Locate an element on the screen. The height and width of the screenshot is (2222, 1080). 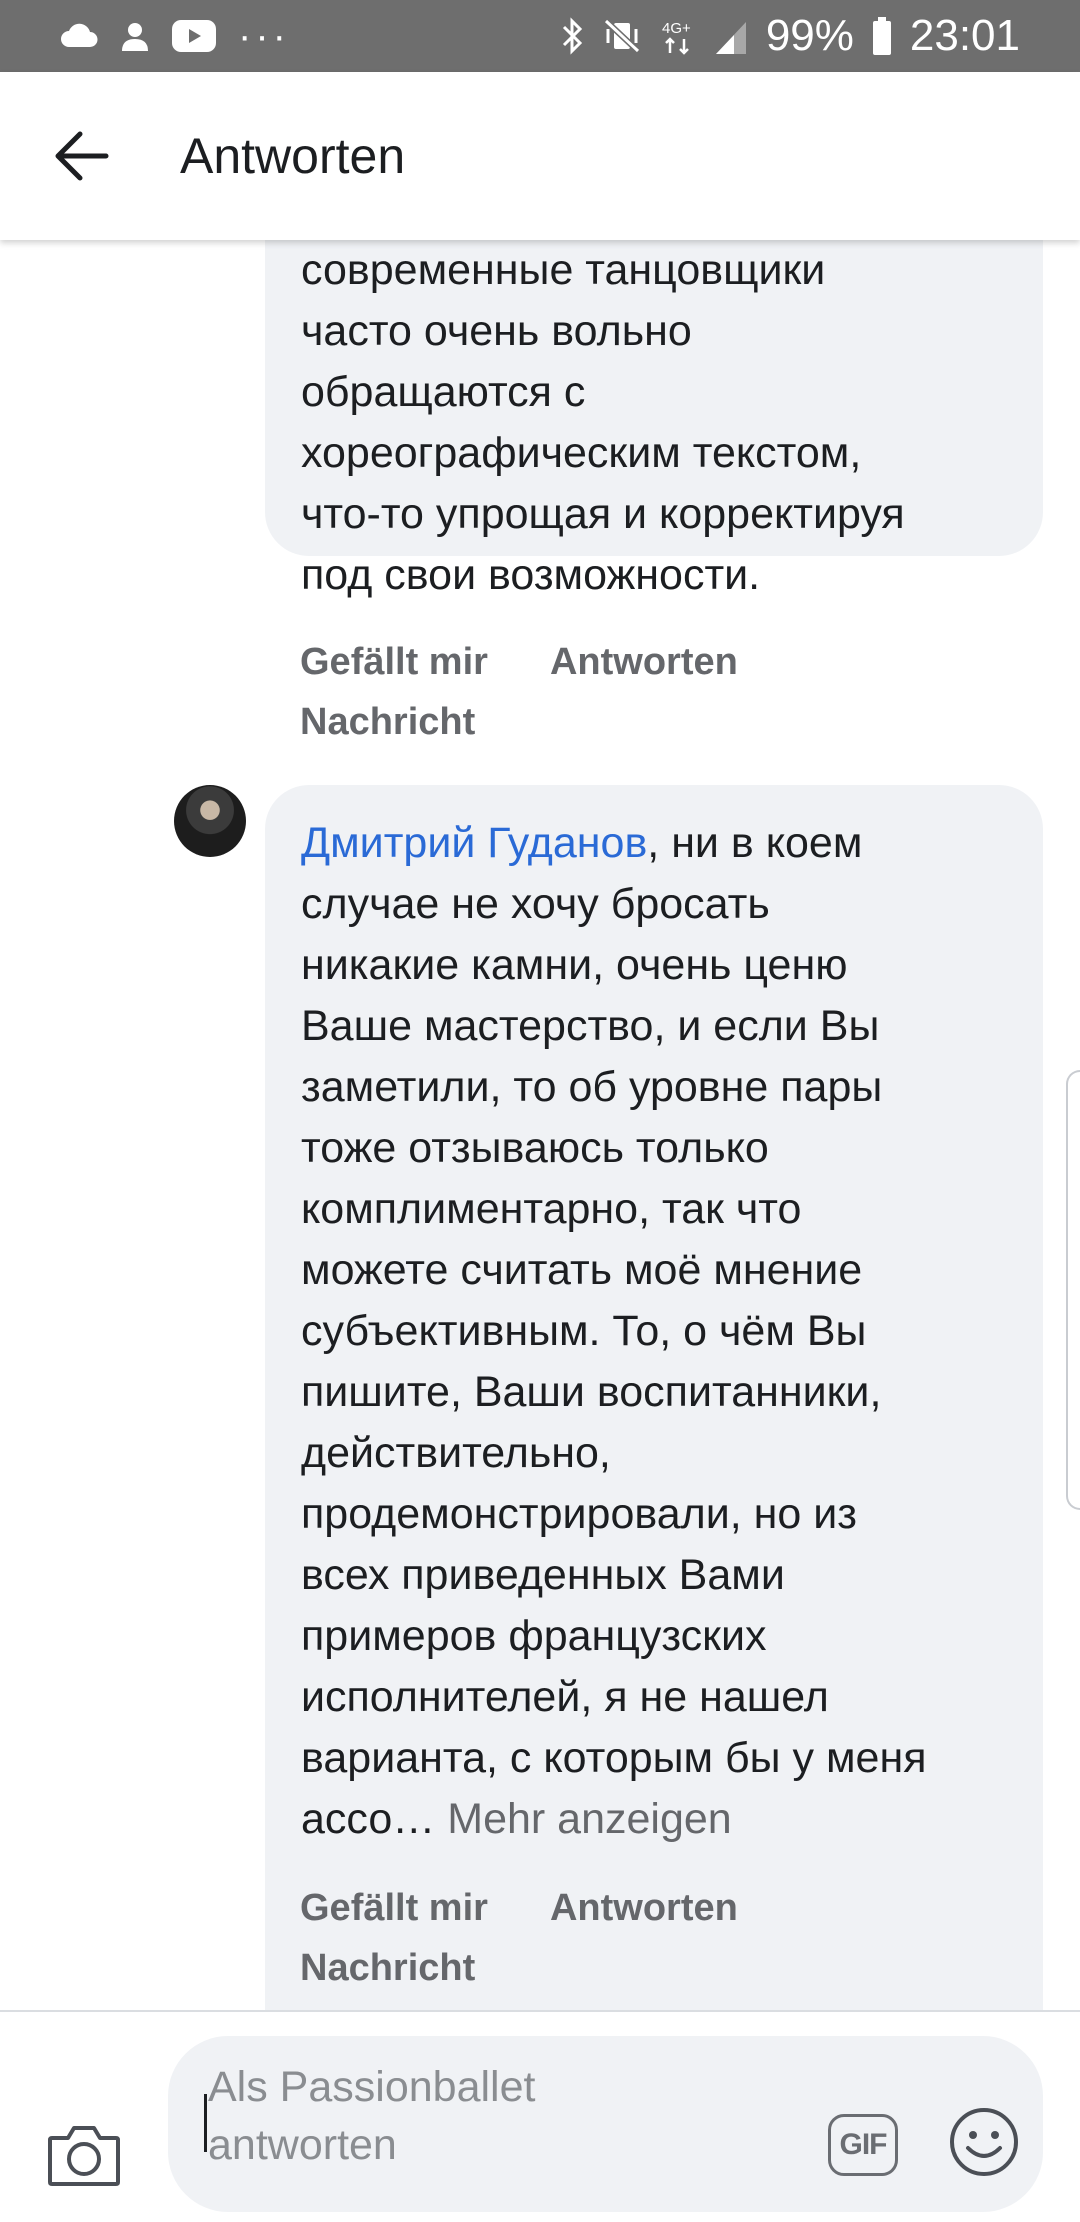
comment-text-line: ассо… Mehr anzeigen is located at coordinates (654, 1819).